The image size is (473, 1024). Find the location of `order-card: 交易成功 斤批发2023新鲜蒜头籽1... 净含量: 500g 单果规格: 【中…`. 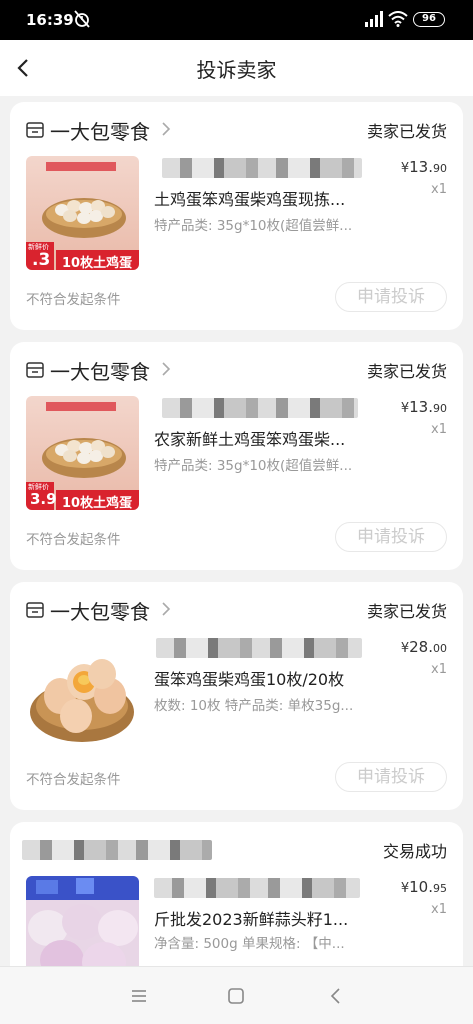

order-card: 交易成功 斤批发2023新鲜蒜头籽1... 净含量: 500g 单果规格: 【中… is located at coordinates (236, 894).